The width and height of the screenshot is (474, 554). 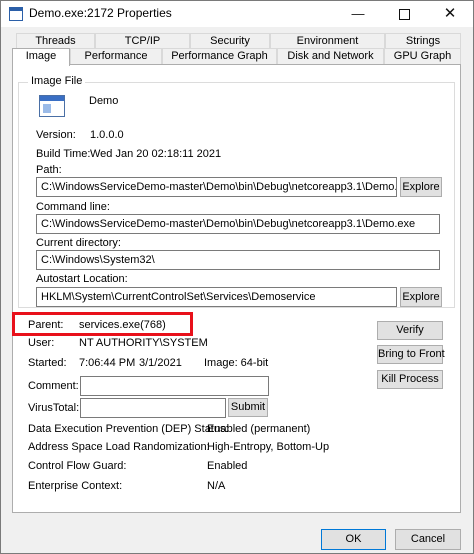 What do you see at coordinates (248, 407) in the screenshot?
I see `submit-button: Submit` at bounding box center [248, 407].